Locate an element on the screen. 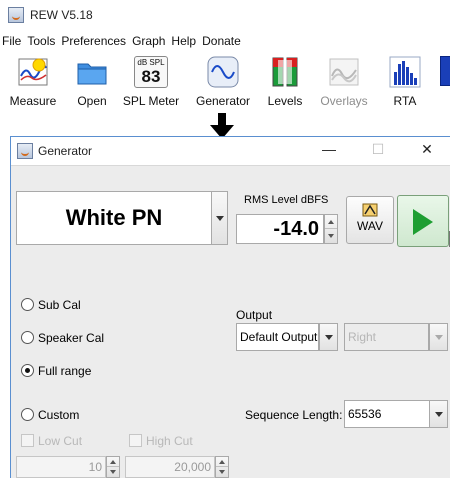 This screenshot has width=450, height=478. measure-icon is located at coordinates (33, 72).